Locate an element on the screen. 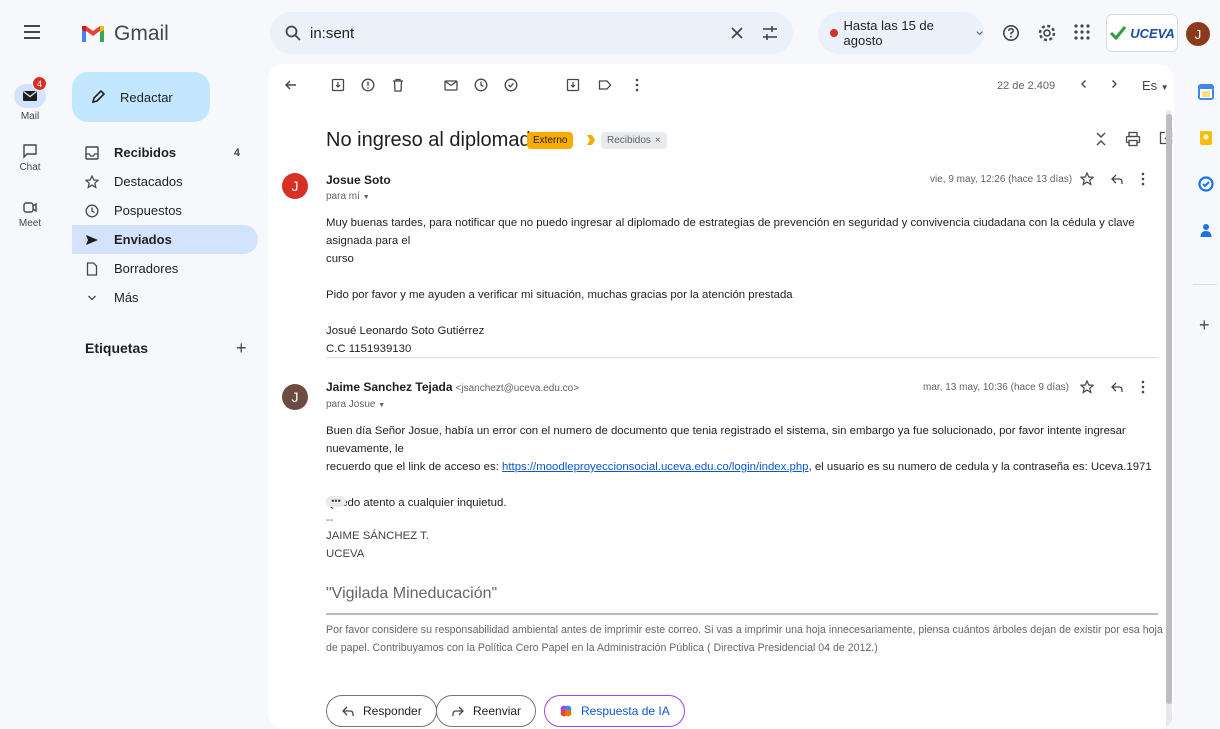  rail-chat: Chat is located at coordinates (30, 158).